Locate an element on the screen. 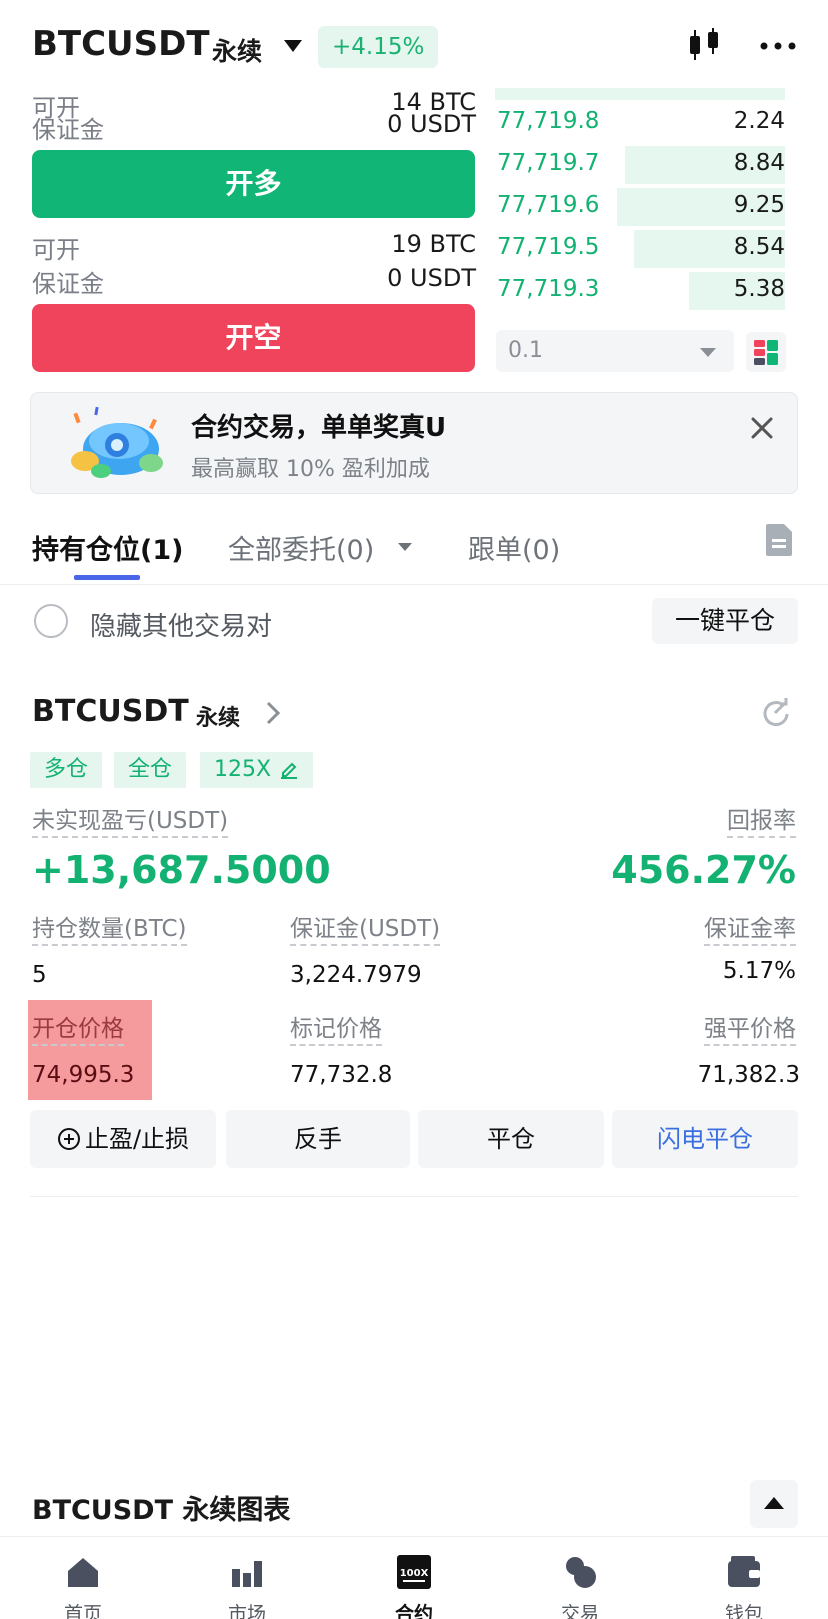  nav-futures: 100X 合约 is located at coordinates (414, 1578).